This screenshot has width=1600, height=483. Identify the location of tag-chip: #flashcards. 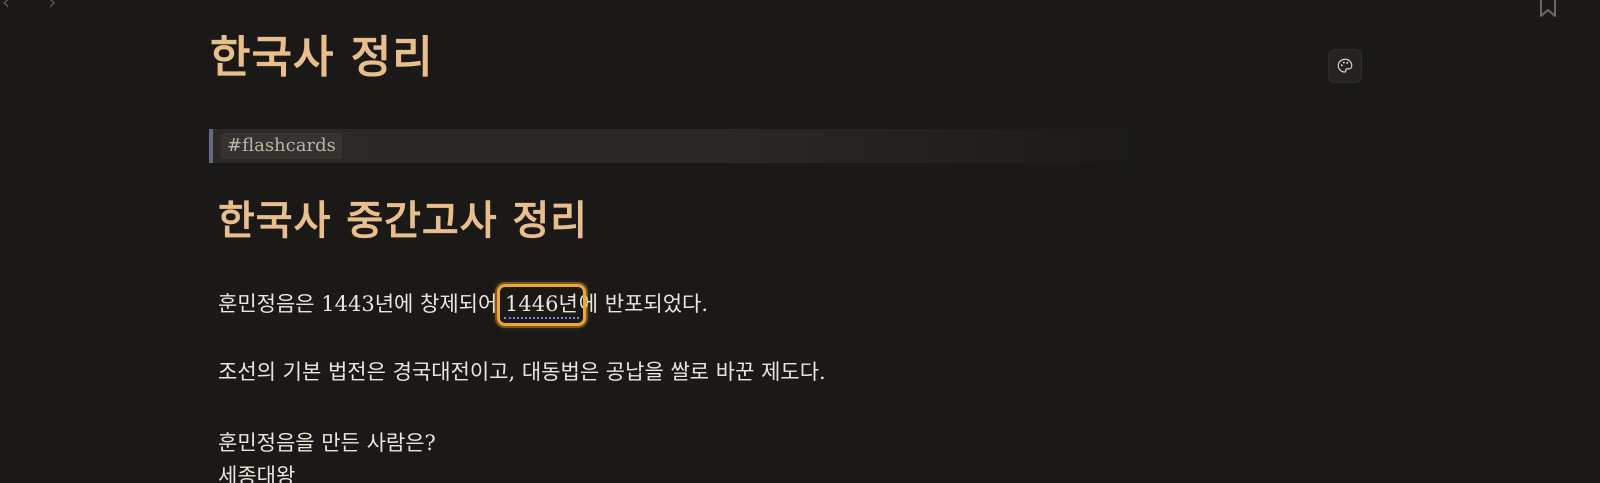
(281, 146).